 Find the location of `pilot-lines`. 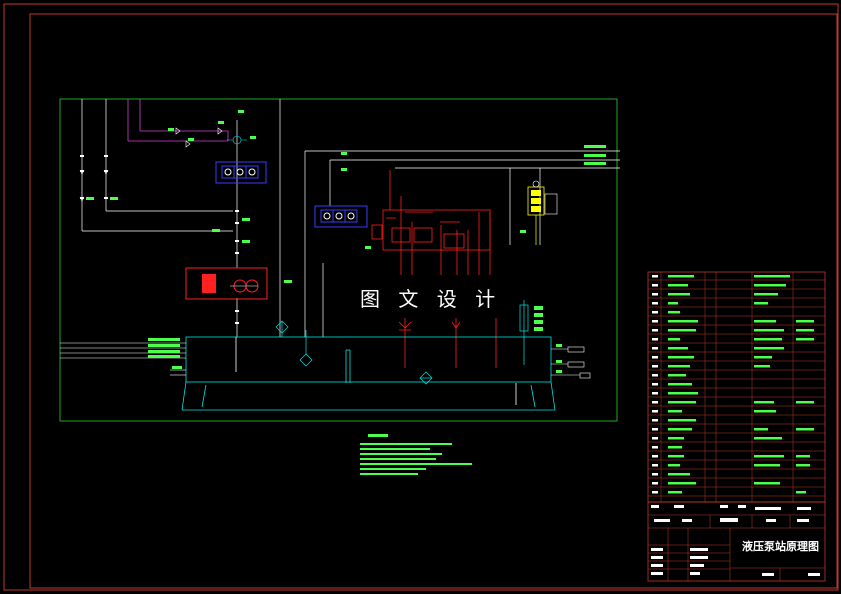

pilot-lines is located at coordinates (178, 120).